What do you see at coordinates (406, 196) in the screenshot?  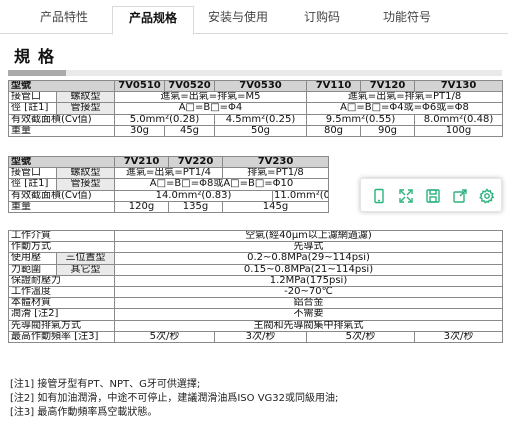 I see `expand-icon` at bounding box center [406, 196].